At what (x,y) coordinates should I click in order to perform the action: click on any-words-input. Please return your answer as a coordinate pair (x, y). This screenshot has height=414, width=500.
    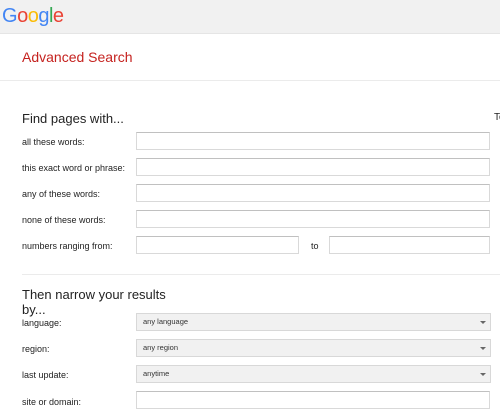
    Looking at the image, I should click on (313, 193).